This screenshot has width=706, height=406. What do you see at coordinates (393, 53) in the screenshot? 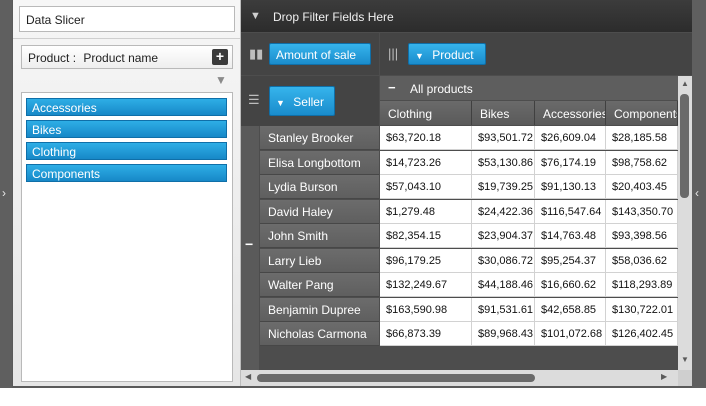
I see `columns-icon: |||` at bounding box center [393, 53].